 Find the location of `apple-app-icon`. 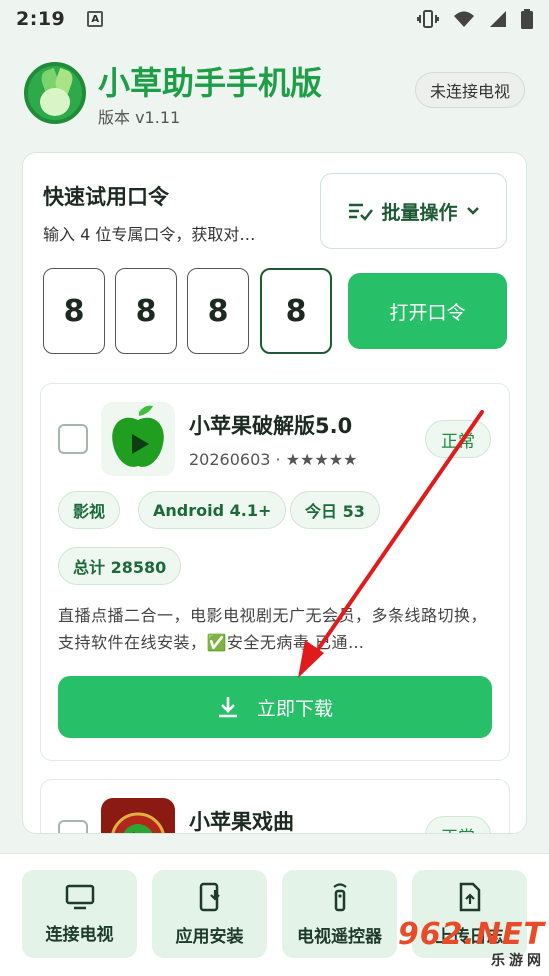

apple-app-icon is located at coordinates (138, 439).